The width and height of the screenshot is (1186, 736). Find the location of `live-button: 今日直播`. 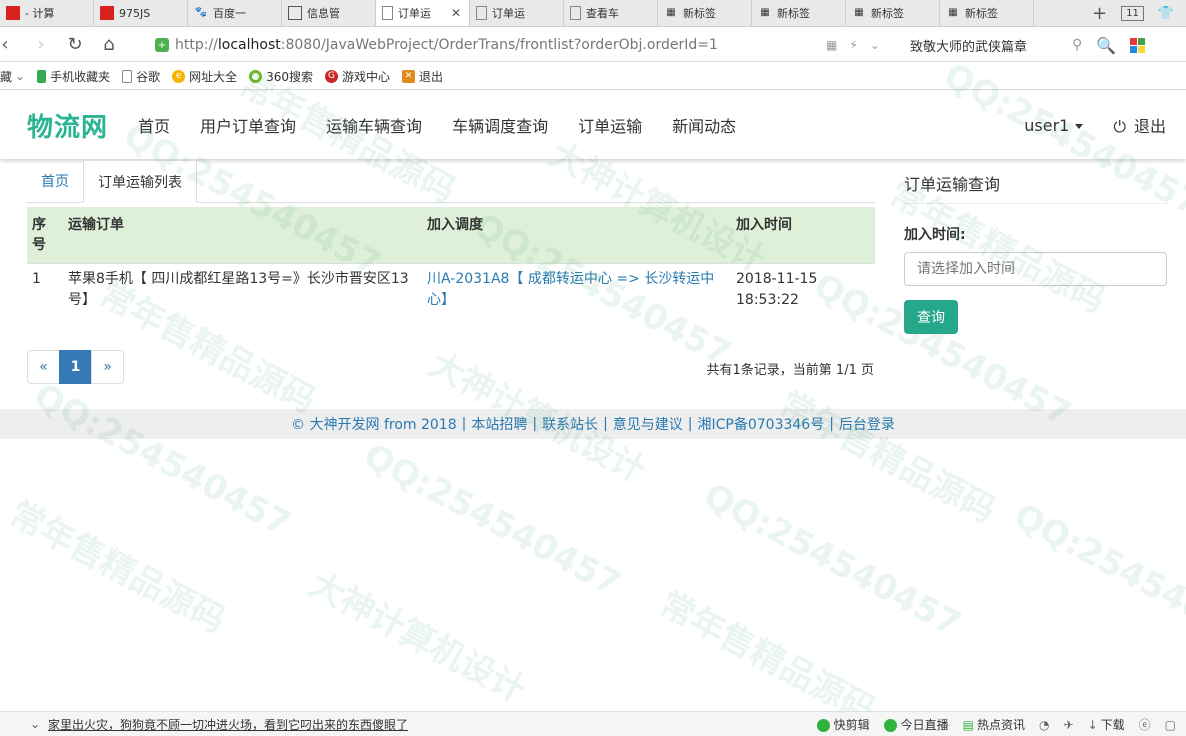

live-button: 今日直播 is located at coordinates (916, 724).